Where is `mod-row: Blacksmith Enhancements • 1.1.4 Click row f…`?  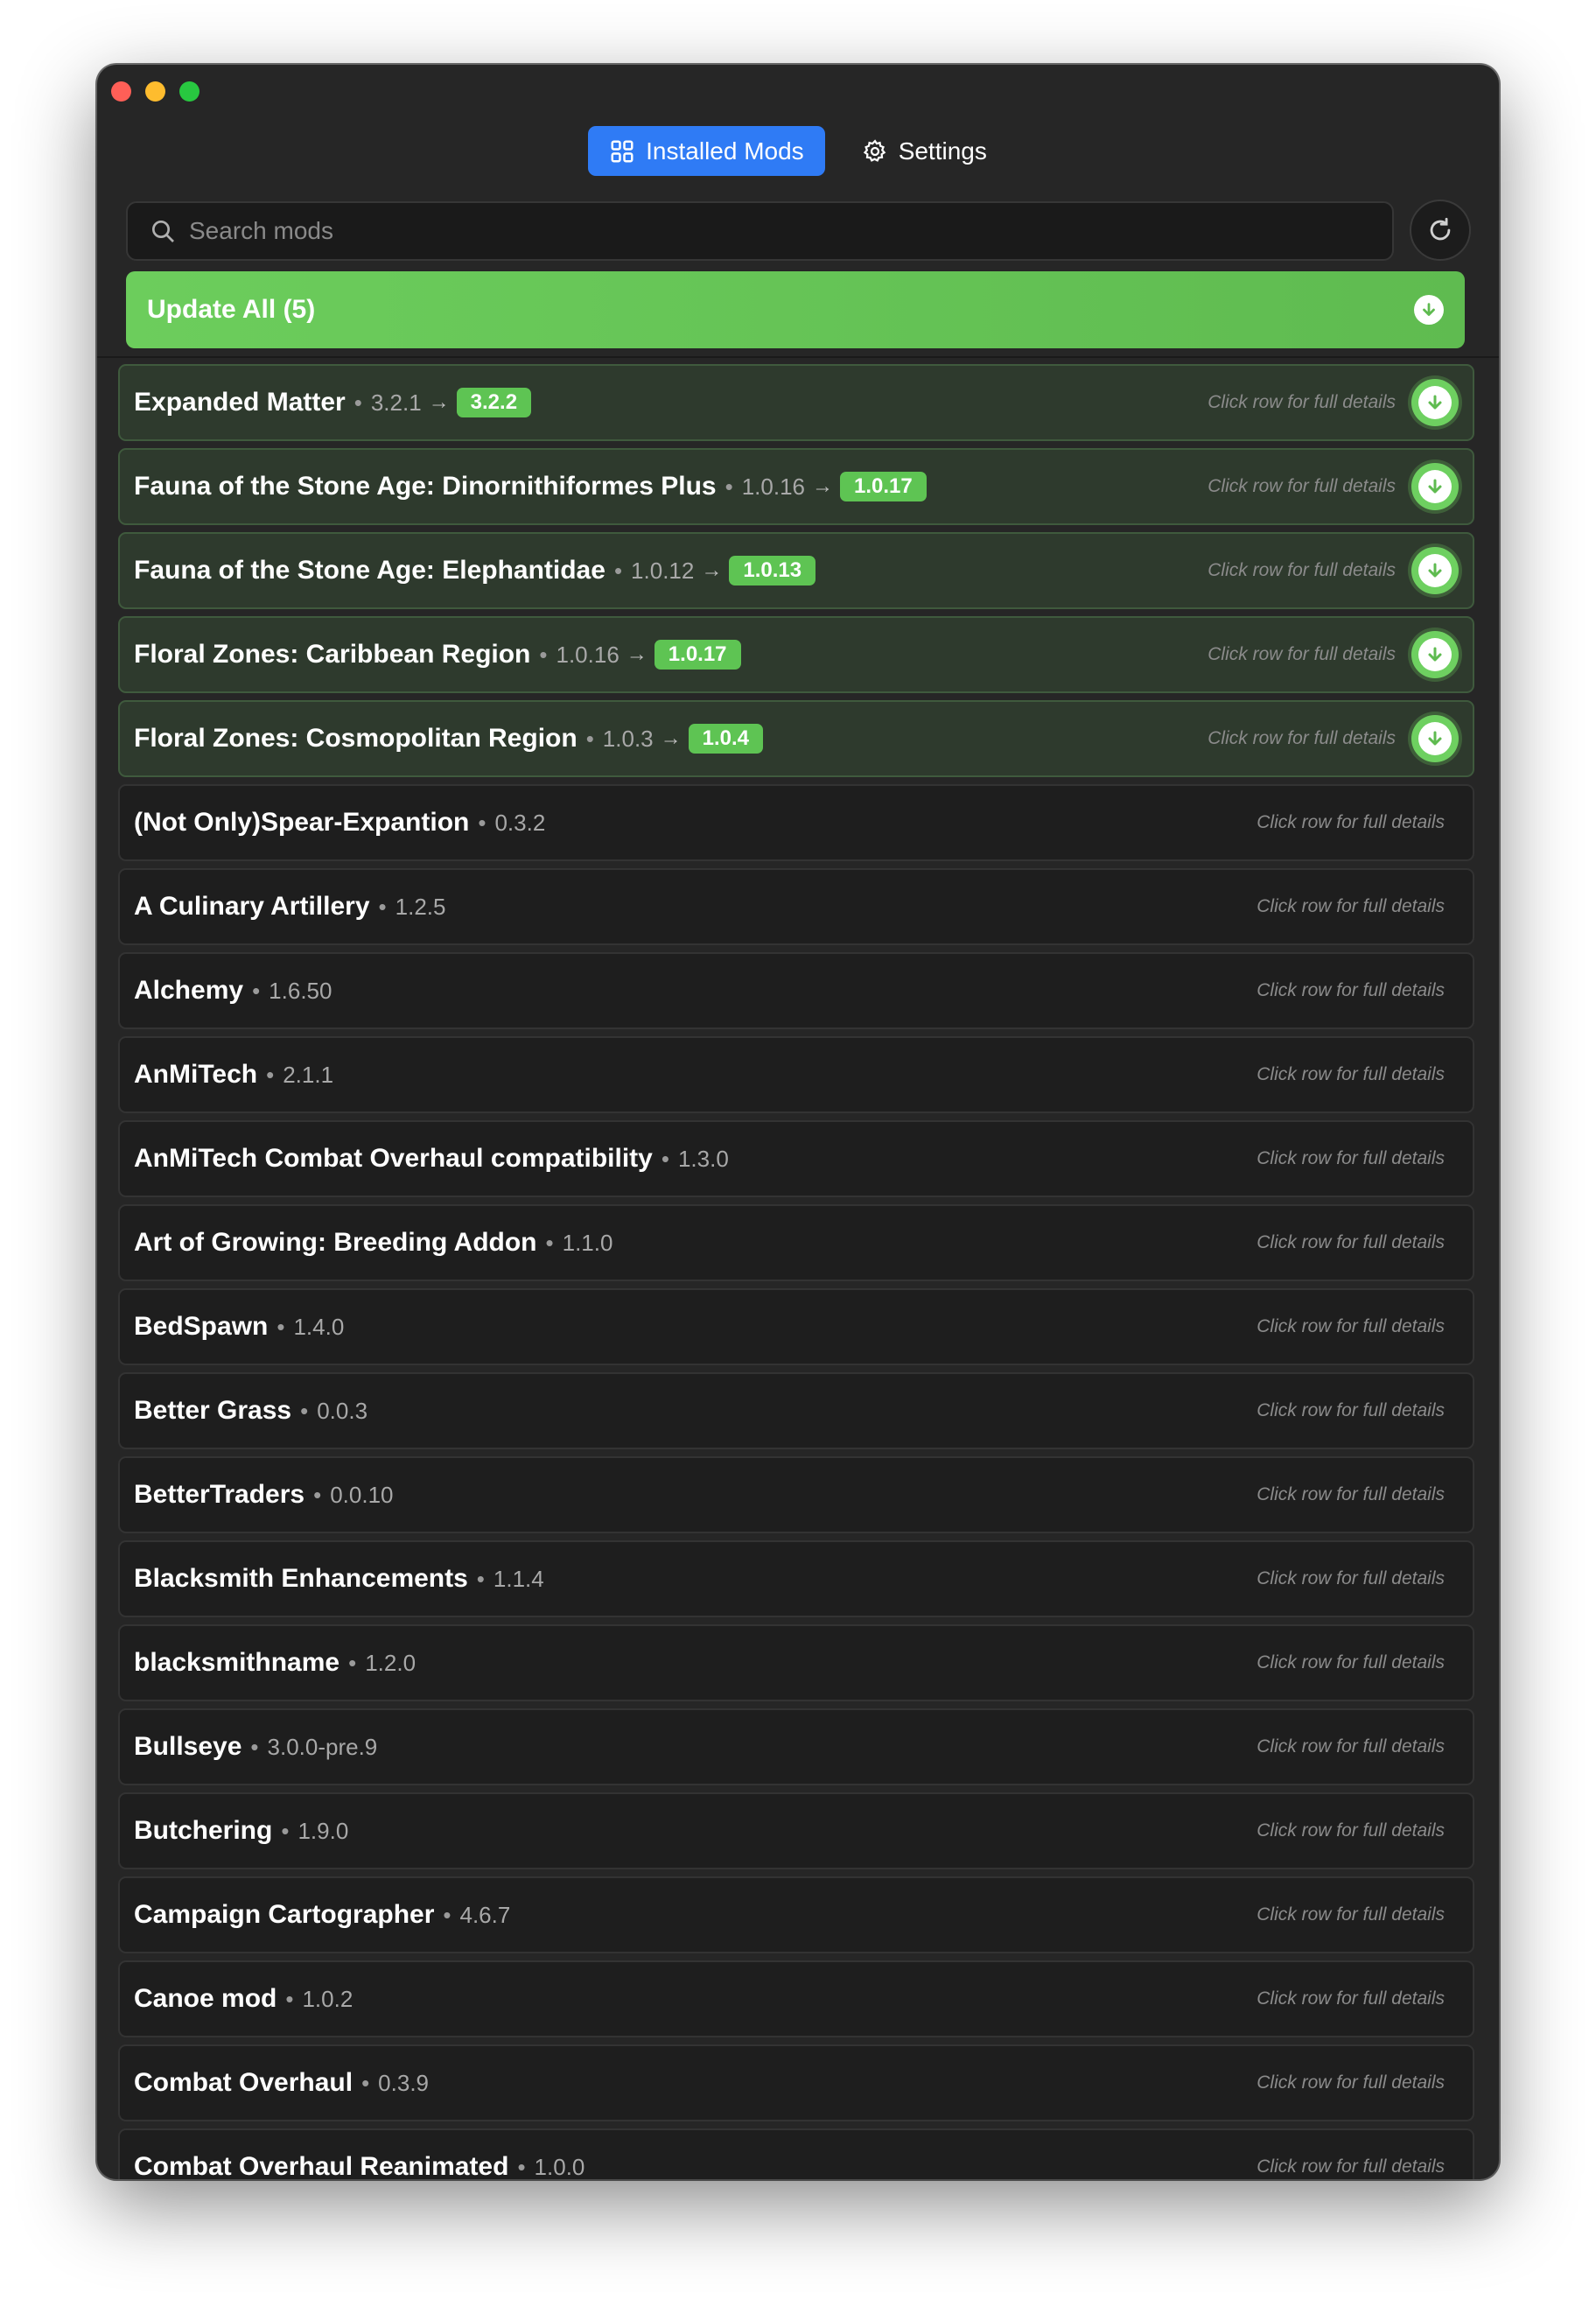
mod-row: Blacksmith Enhancements • 1.1.4 Click row f… is located at coordinates (796, 1578).